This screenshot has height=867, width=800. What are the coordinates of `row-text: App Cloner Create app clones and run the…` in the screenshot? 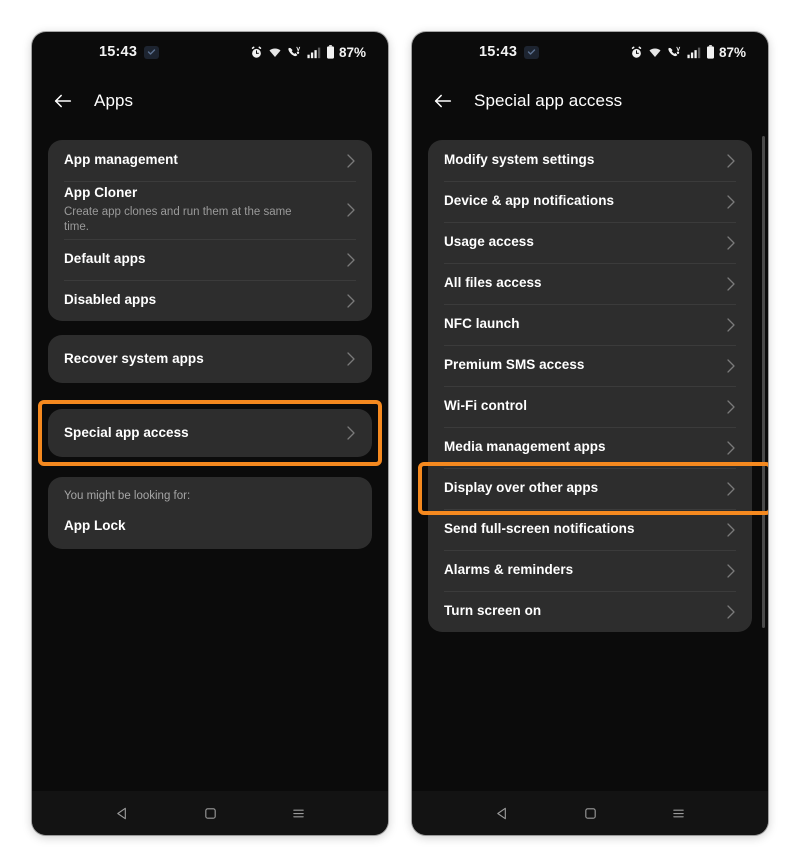 It's located at (205, 209).